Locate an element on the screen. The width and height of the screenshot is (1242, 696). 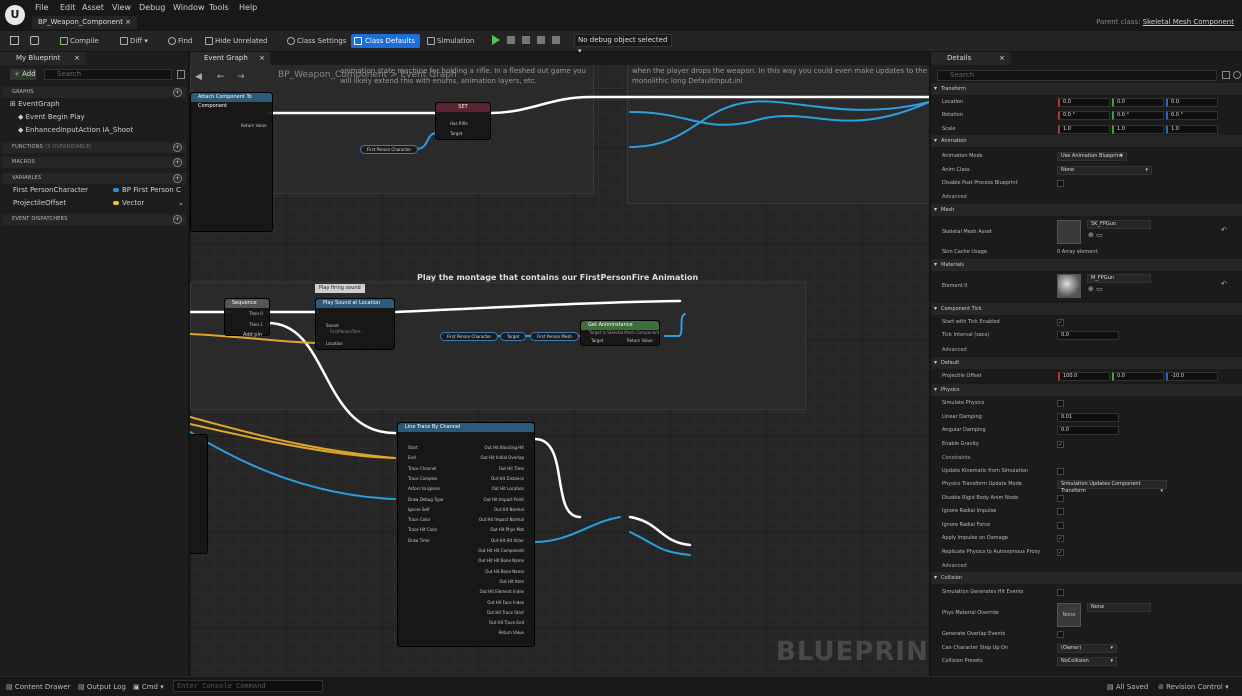
trace-output-pin: Out Hit Distance is located at coordinates (507, 478).